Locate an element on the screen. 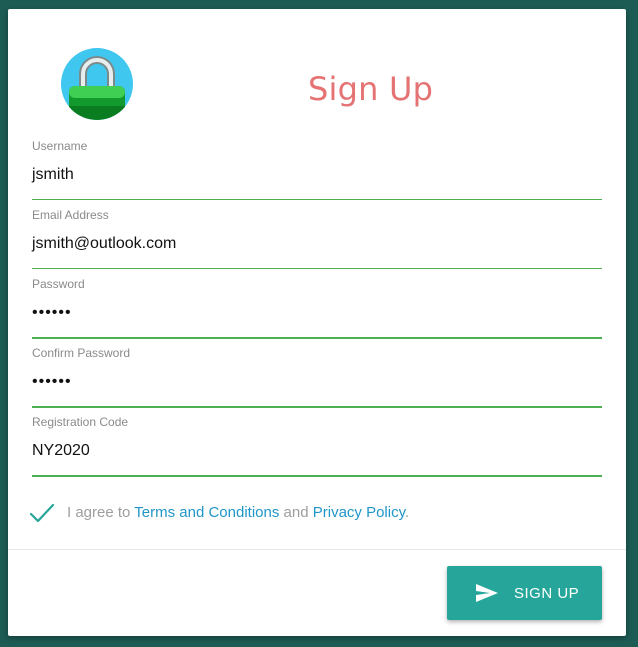  password-input: •••••• is located at coordinates (317, 313).